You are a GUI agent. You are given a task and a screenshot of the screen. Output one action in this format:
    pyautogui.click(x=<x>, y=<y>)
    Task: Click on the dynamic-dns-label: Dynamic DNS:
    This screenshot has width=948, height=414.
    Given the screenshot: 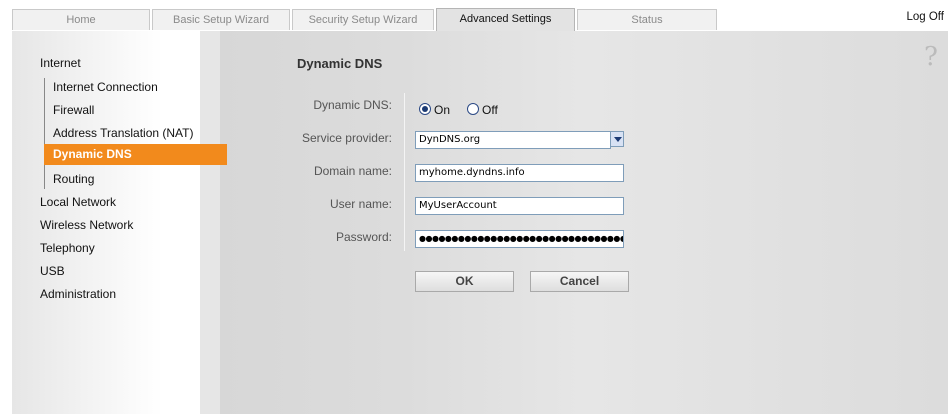 What is the action you would take?
    pyautogui.click(x=352, y=105)
    